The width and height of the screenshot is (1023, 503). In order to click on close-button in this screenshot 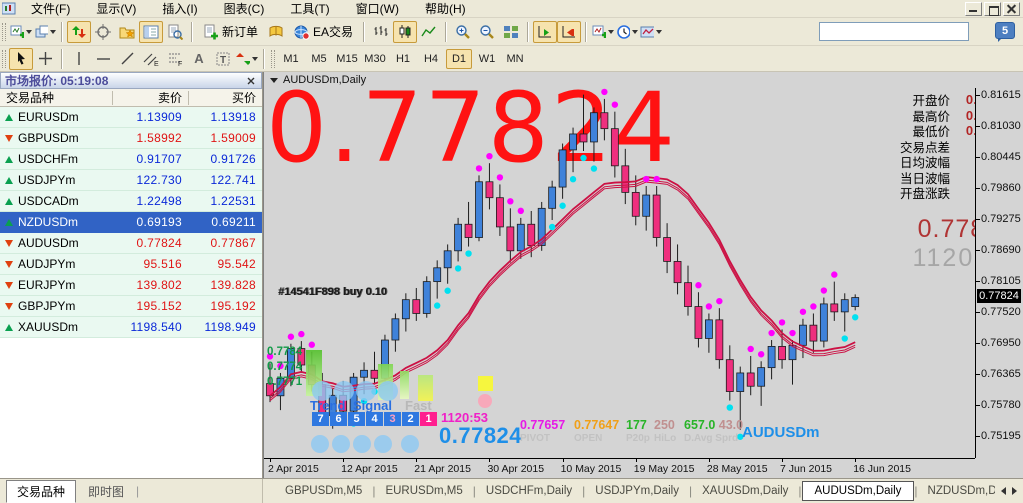, I will do `click(1011, 8)`.